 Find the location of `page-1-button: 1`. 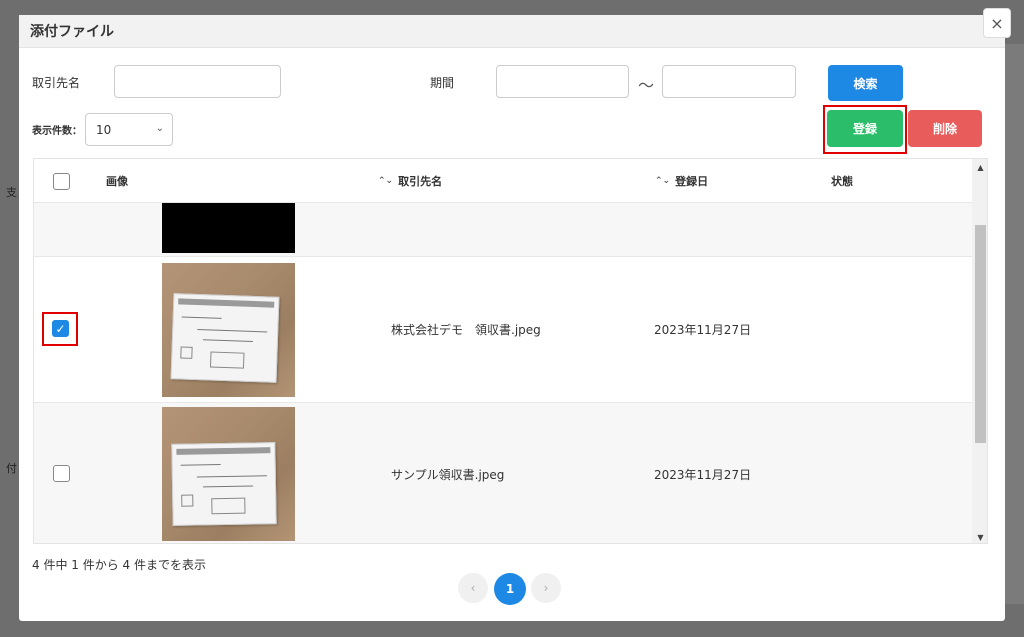

page-1-button: 1 is located at coordinates (510, 589).